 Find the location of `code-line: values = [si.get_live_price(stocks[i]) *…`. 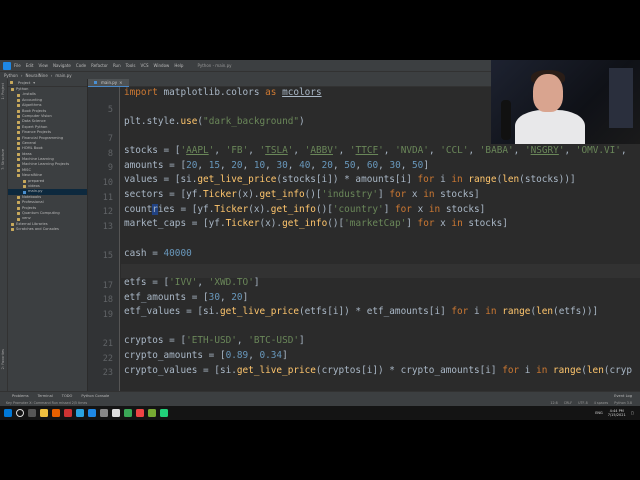

code-line: values = [si.get_live_price(stocks[i]) *… is located at coordinates (350, 179).